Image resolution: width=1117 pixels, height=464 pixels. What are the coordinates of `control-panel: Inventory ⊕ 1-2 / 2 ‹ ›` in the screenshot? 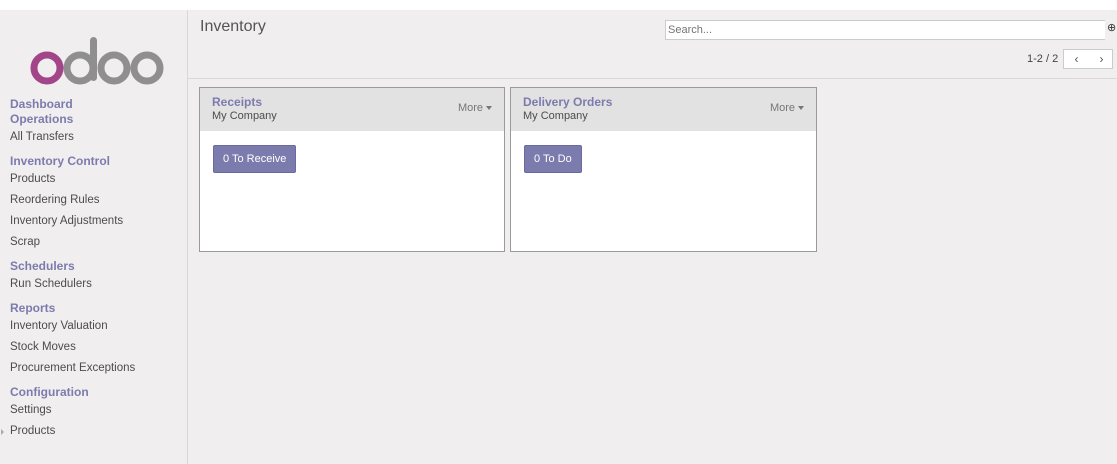 It's located at (652, 44).